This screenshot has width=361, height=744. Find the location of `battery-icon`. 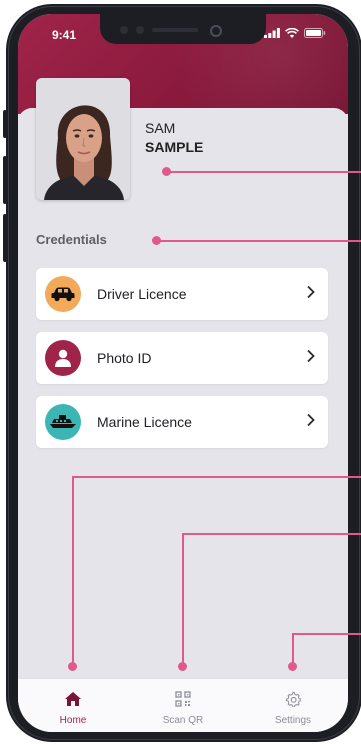

battery-icon is located at coordinates (315, 33).